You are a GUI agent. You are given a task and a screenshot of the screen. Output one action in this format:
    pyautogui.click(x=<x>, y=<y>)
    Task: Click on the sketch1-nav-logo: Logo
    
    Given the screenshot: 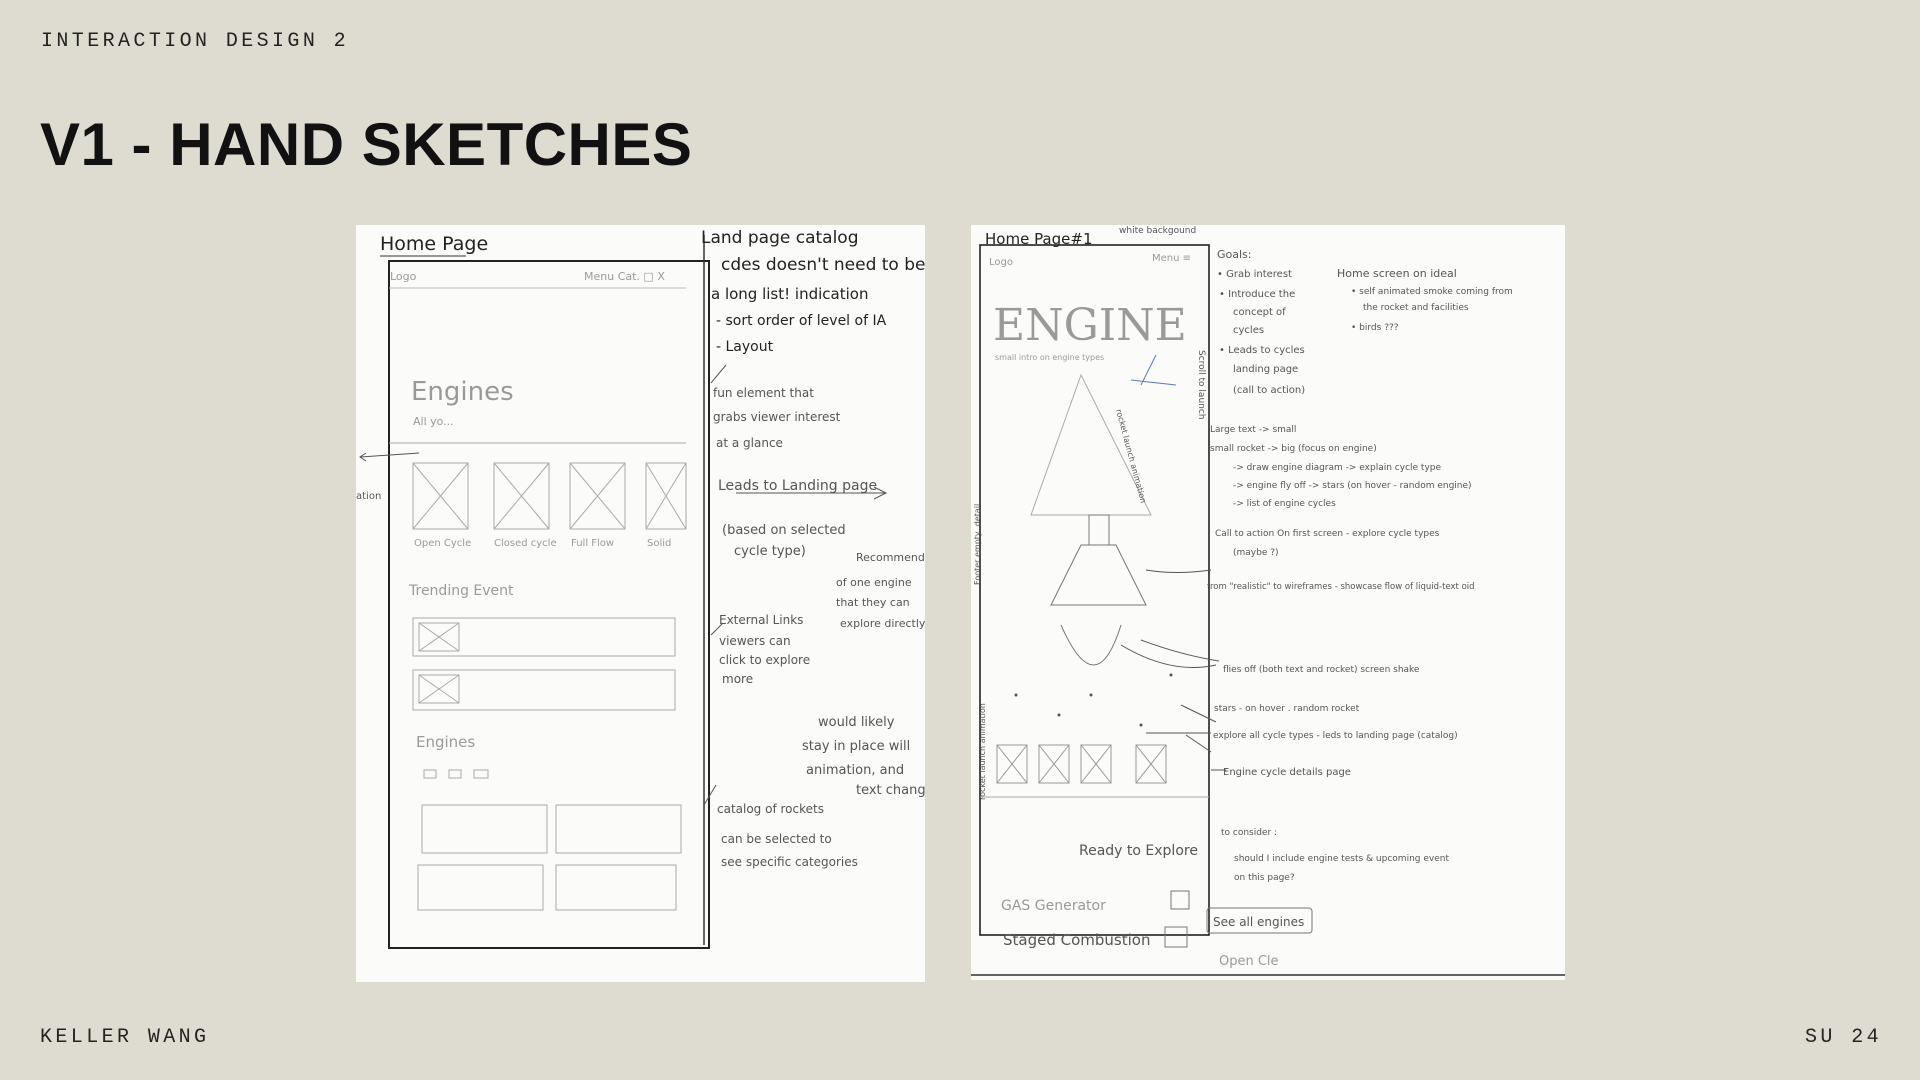 What is the action you would take?
    pyautogui.click(x=403, y=276)
    